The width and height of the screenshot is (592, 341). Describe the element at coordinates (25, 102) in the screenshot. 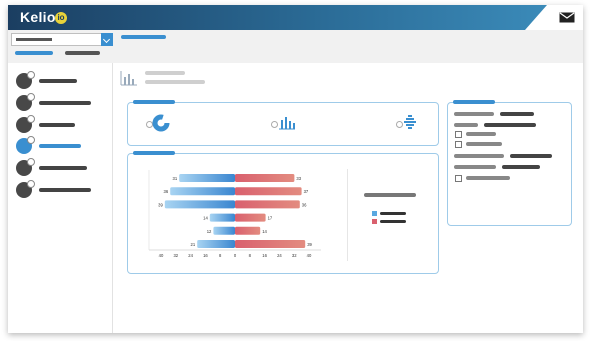

I see `list-icon` at that location.